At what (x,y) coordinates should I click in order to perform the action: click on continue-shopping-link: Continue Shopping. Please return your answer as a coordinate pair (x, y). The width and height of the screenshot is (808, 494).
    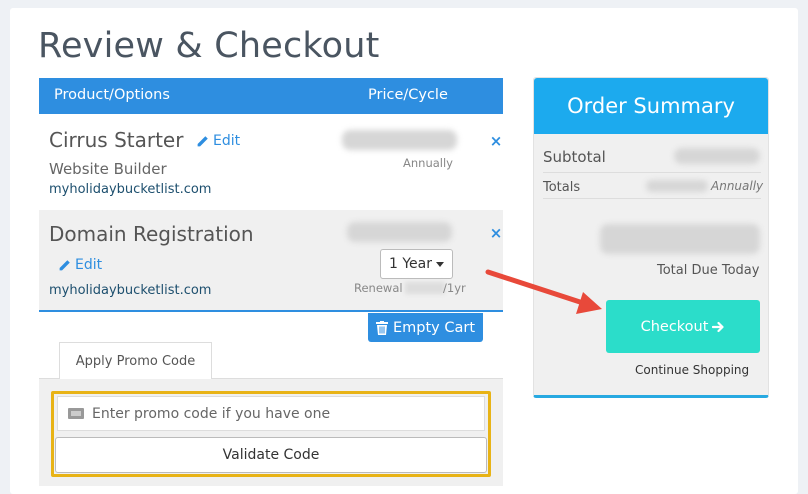
    Looking at the image, I should click on (692, 370).